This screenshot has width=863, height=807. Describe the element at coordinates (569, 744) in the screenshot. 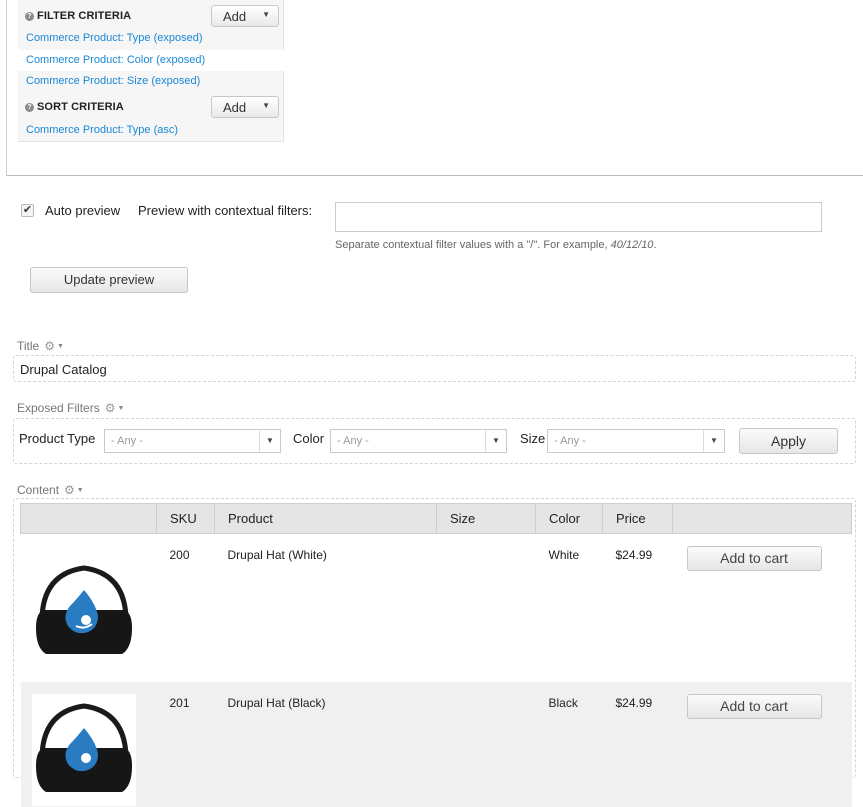

I see `color-cell: Black` at that location.